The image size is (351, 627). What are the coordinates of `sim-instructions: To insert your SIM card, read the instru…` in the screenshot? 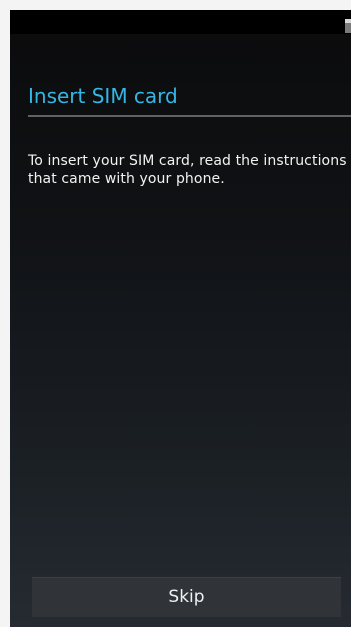 It's located at (187, 170).